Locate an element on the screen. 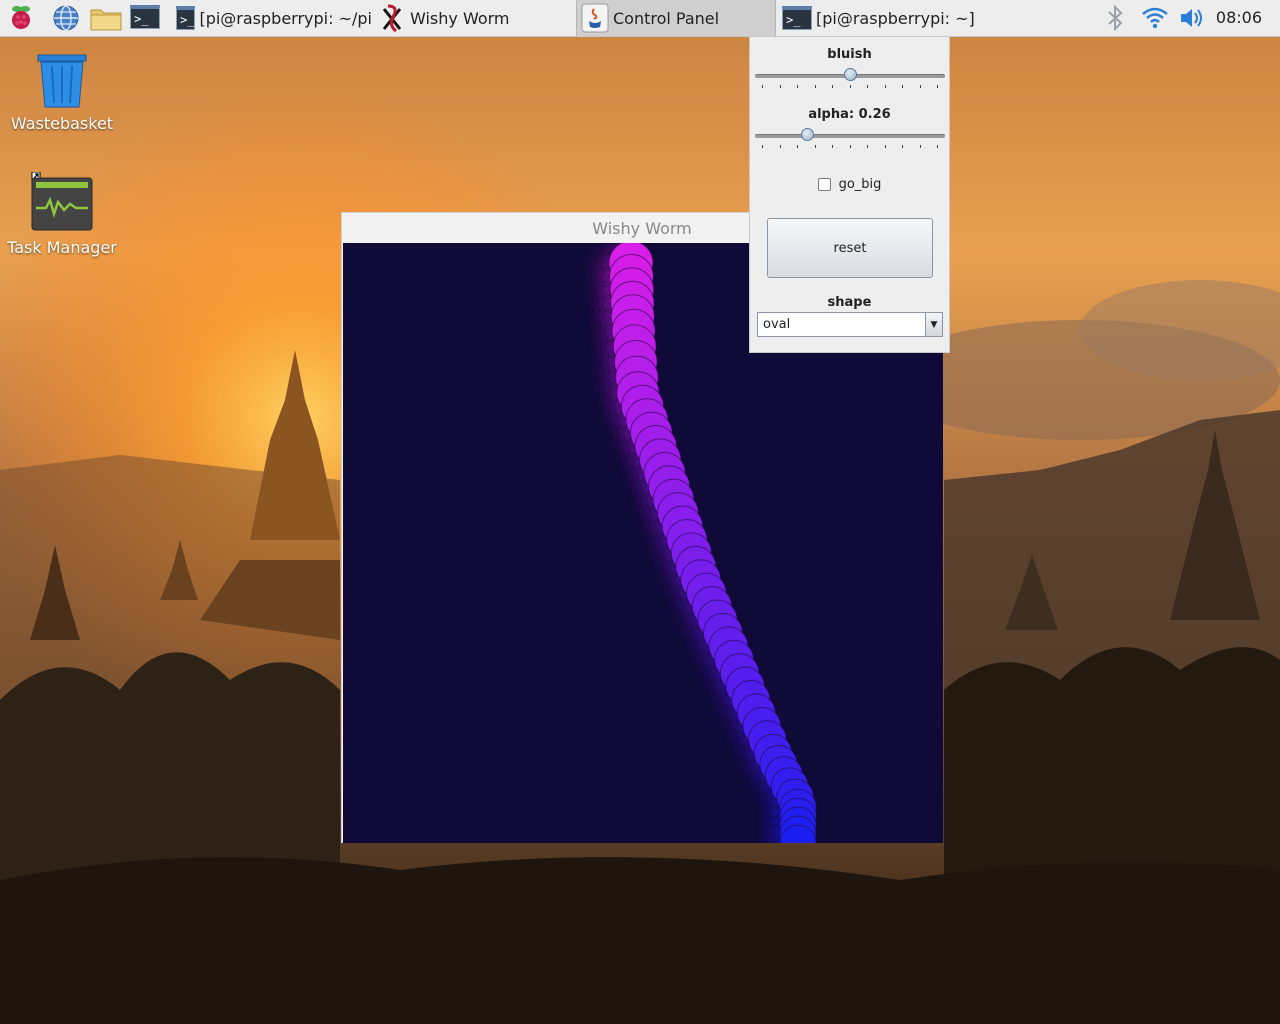 This screenshot has height=1024, width=1280. processing-icon is located at coordinates (392, 18).